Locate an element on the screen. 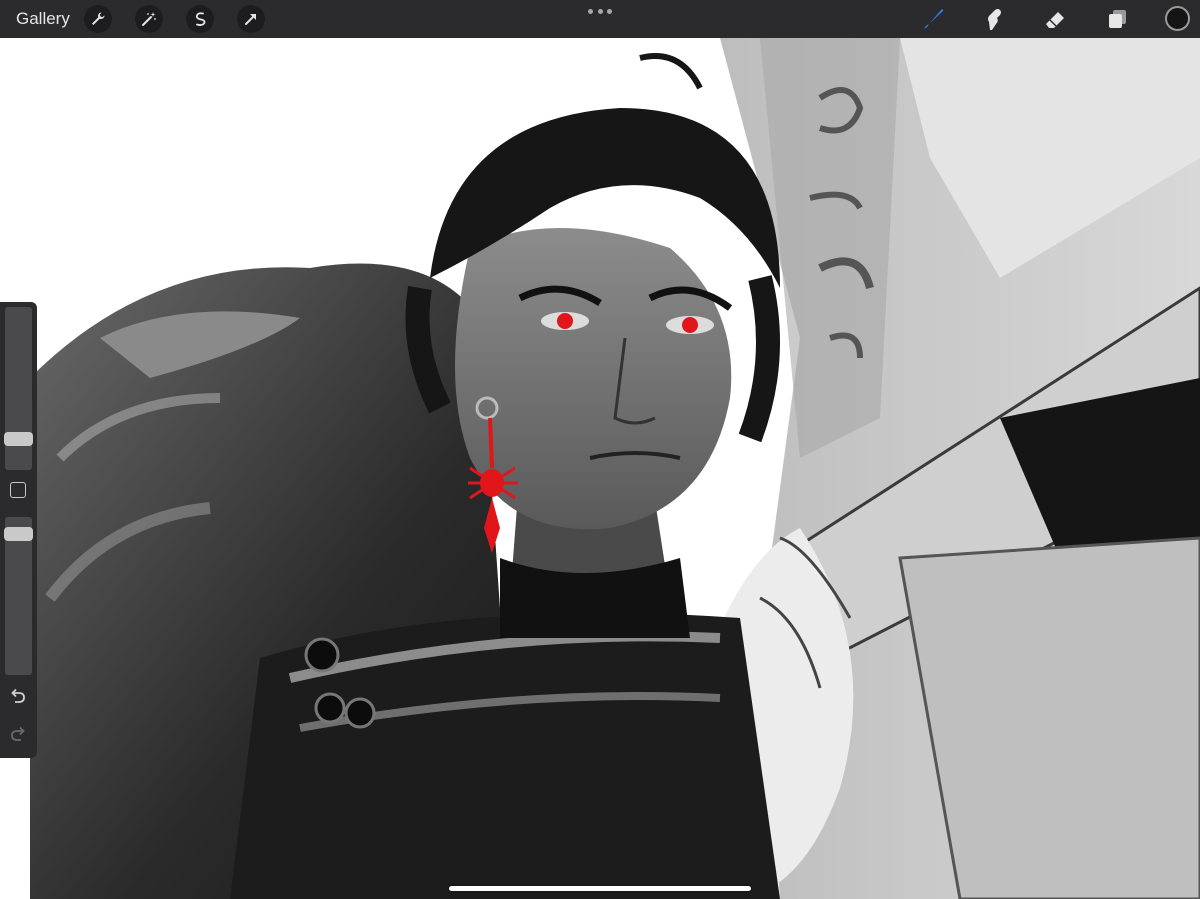  undo-icon is located at coordinates (18, 696).